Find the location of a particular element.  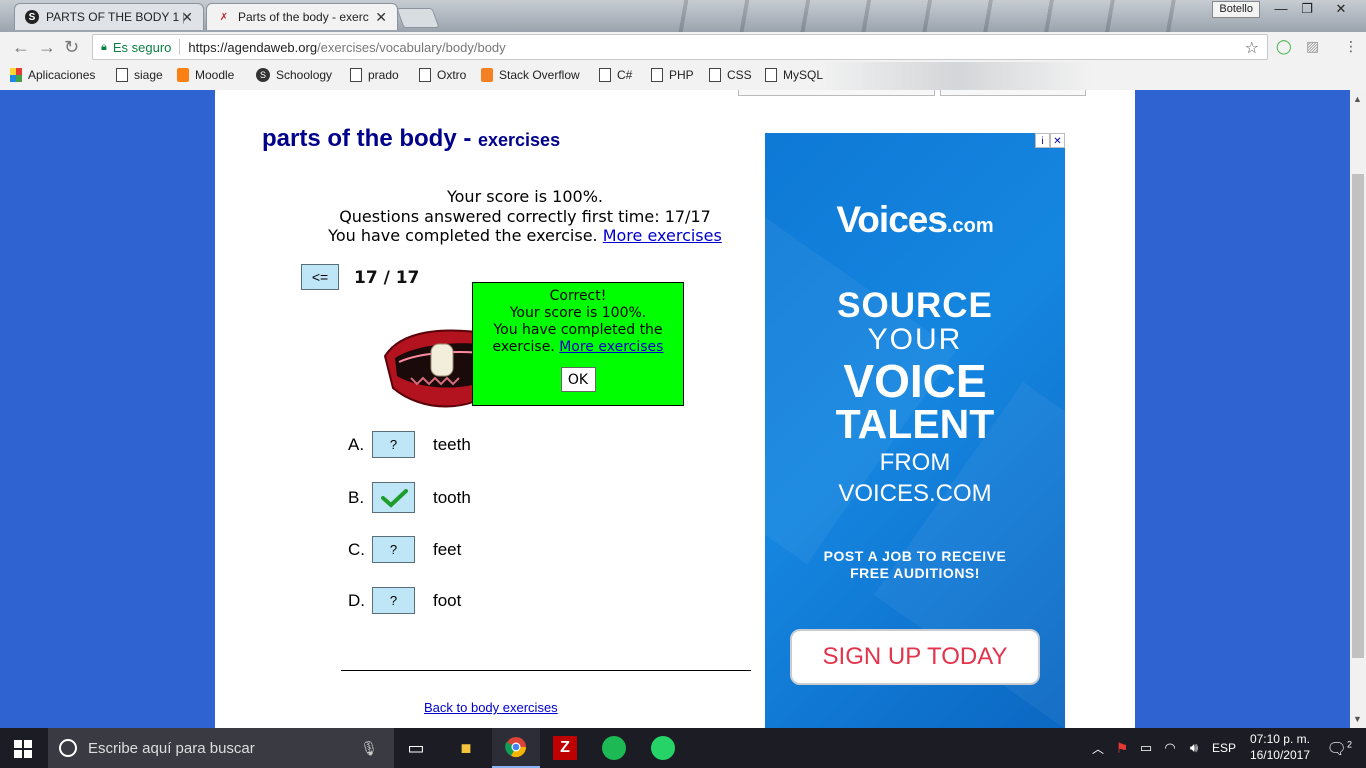

restore-icon: ❐ is located at coordinates (1307, 9).